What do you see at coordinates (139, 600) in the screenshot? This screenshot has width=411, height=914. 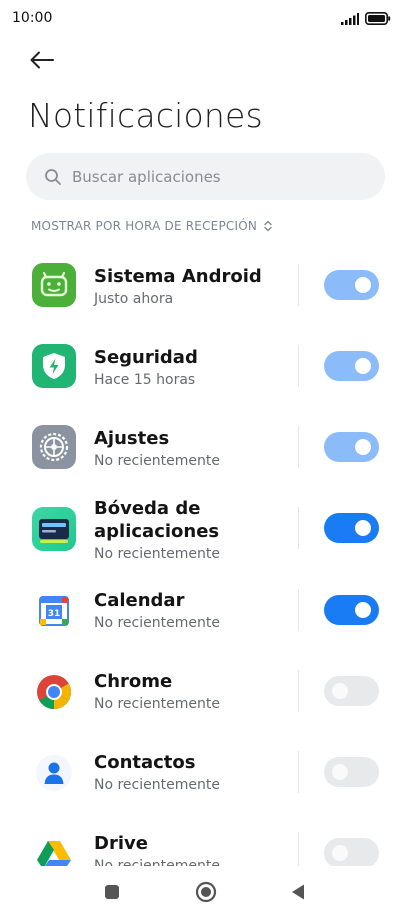 I see `app-name: Calendar` at bounding box center [139, 600].